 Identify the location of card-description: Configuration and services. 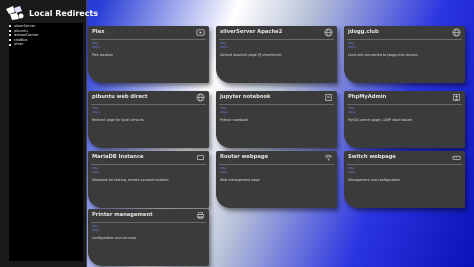
(114, 238).